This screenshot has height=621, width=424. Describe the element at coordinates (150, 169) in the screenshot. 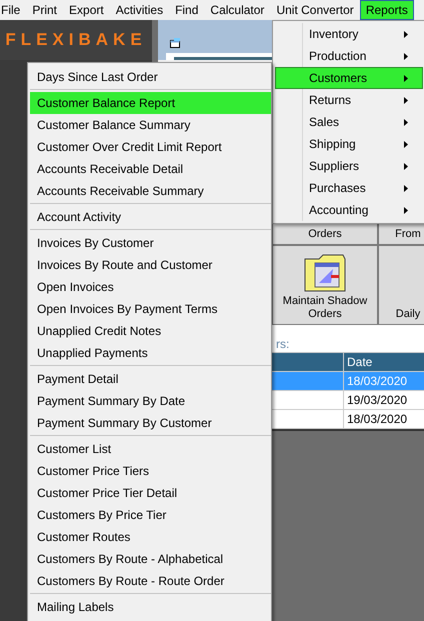

I see `menu-item: Accounts Receivable Detail` at that location.